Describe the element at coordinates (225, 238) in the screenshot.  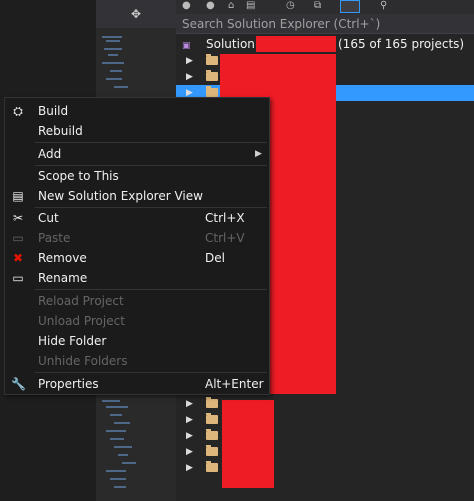
I see `menu-item-shortcut: Ctrl+V` at that location.